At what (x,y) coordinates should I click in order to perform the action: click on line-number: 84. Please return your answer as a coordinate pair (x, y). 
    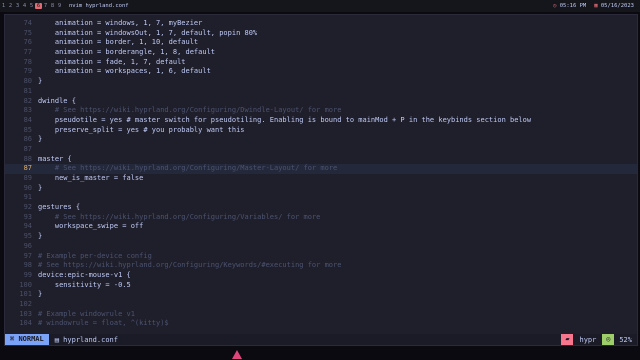
    Looking at the image, I should click on (27, 119).